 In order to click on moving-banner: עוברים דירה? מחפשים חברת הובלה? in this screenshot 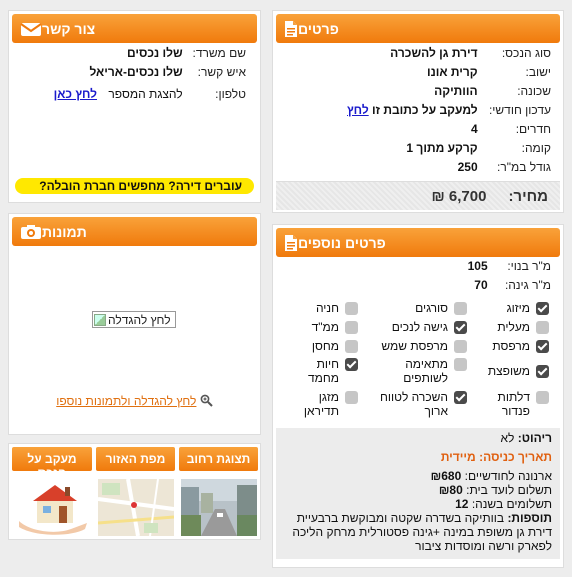, I will do `click(134, 186)`.